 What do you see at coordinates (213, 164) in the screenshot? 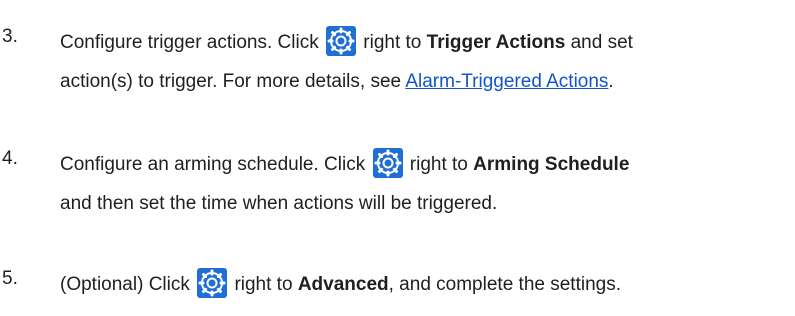
I see `step-text: Configure an arming schedule. Click` at bounding box center [213, 164].